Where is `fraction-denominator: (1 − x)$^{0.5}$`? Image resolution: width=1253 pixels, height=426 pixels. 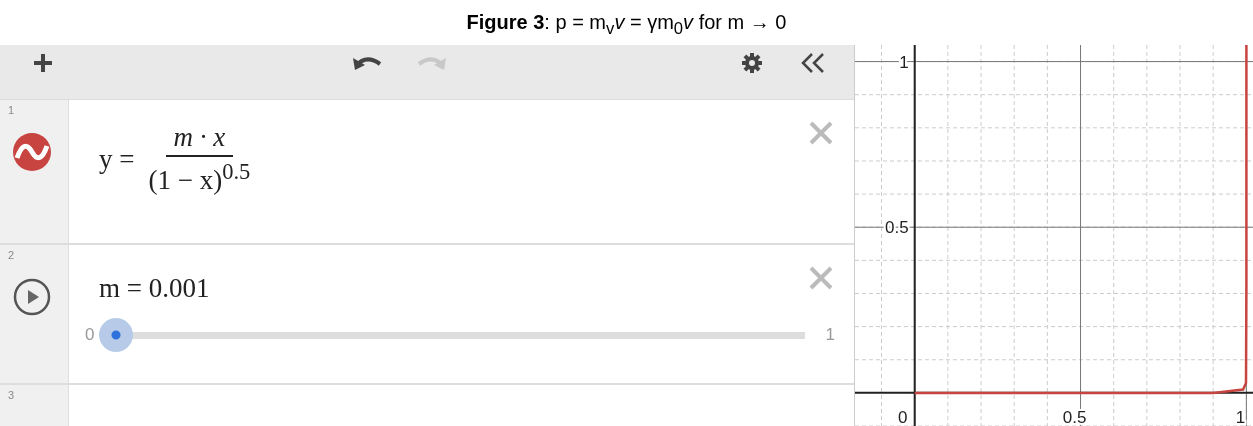
fraction-denominator: (1 − x)$^{0.5}$ is located at coordinates (199, 177).